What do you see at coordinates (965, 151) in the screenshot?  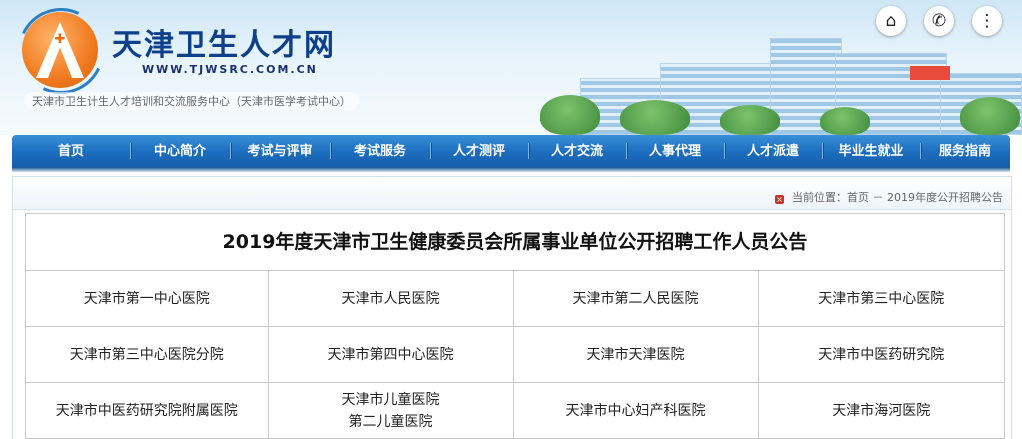 I see `nav-item-service-guide: 服务指南` at bounding box center [965, 151].